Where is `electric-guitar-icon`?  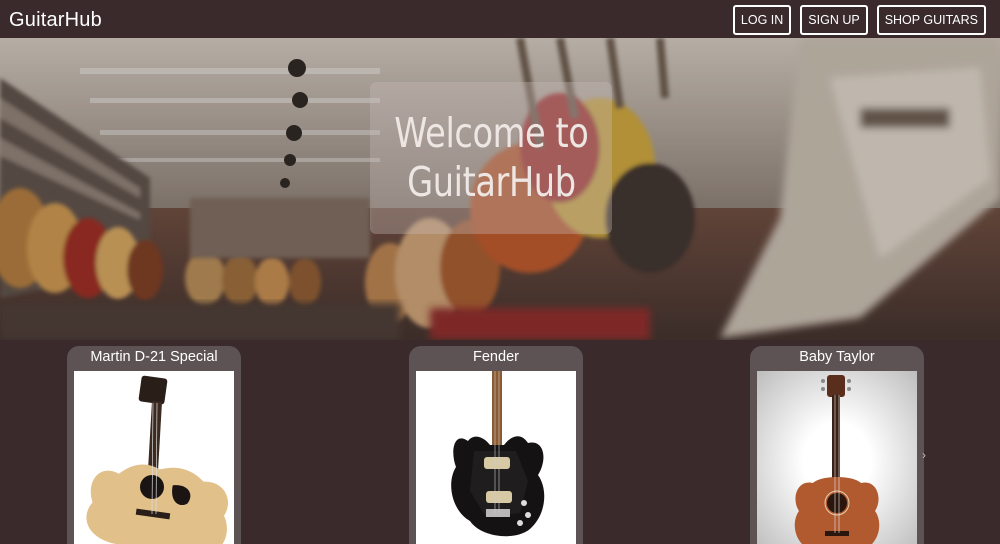
electric-guitar-icon is located at coordinates (498, 454).